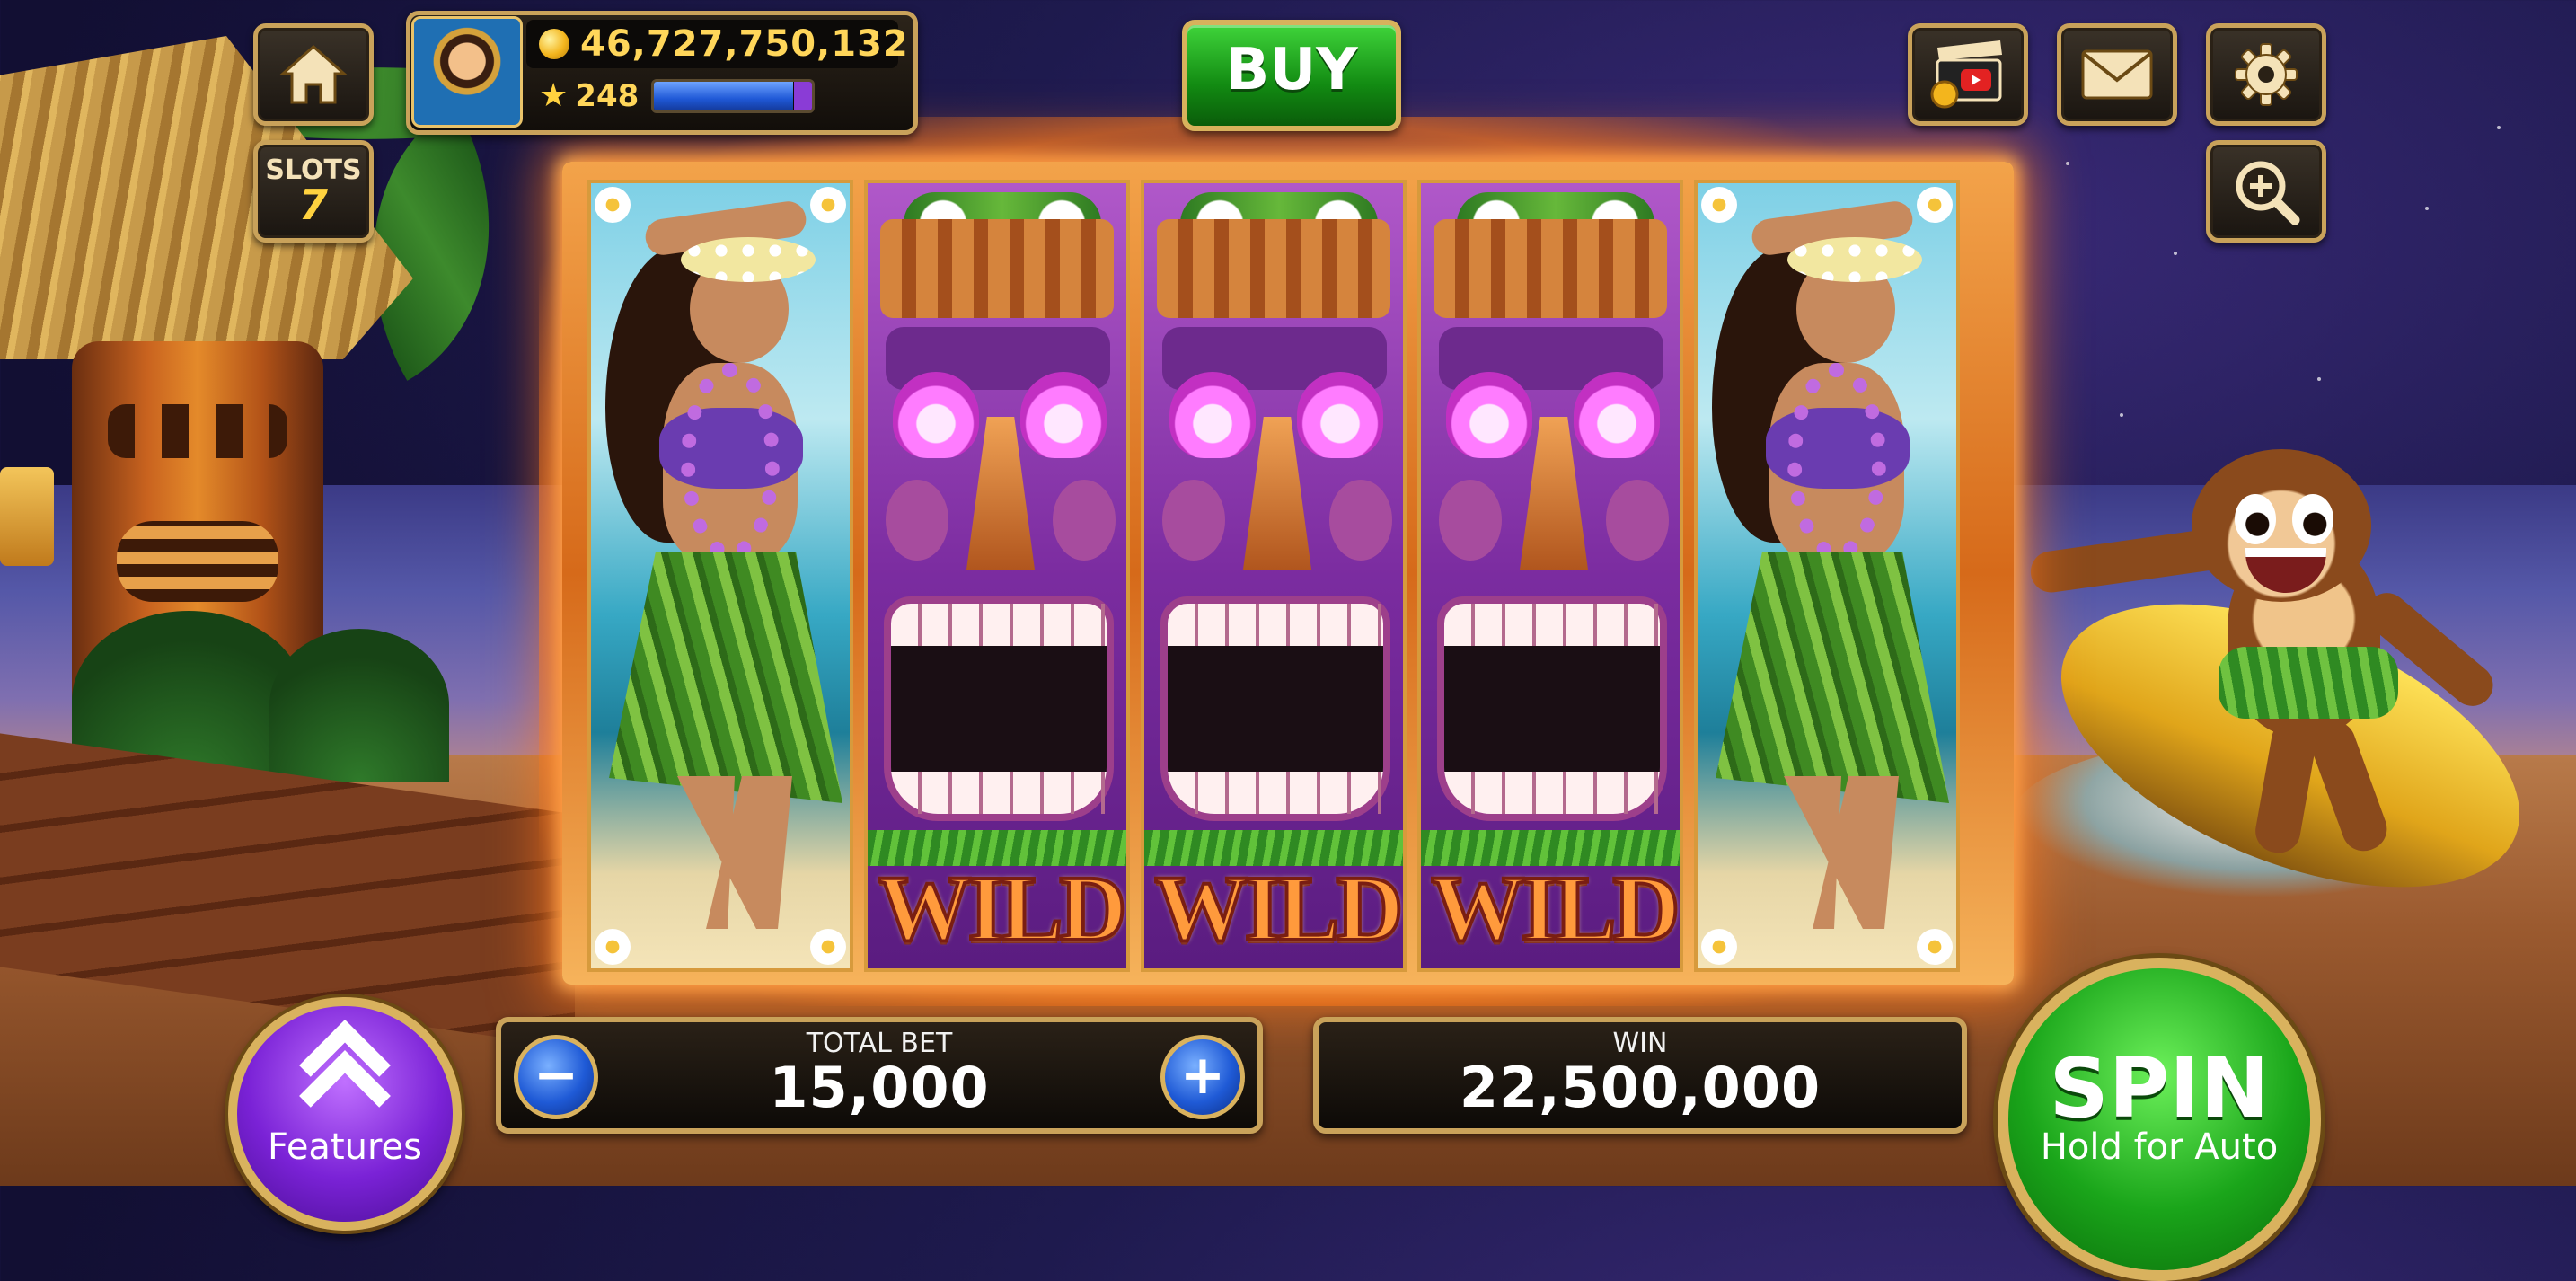  What do you see at coordinates (467, 72) in the screenshot?
I see `player-avatar` at bounding box center [467, 72].